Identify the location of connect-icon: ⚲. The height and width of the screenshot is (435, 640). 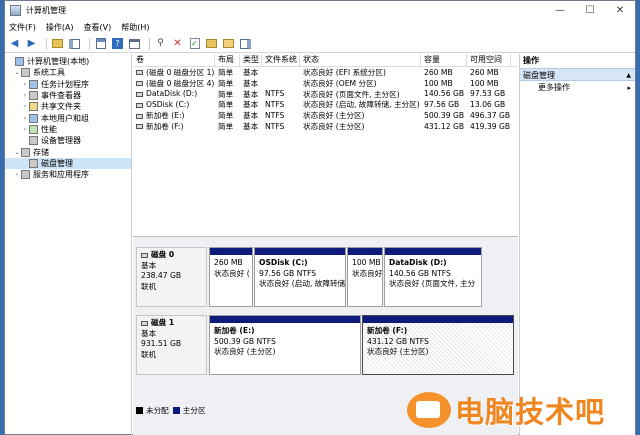
(160, 43).